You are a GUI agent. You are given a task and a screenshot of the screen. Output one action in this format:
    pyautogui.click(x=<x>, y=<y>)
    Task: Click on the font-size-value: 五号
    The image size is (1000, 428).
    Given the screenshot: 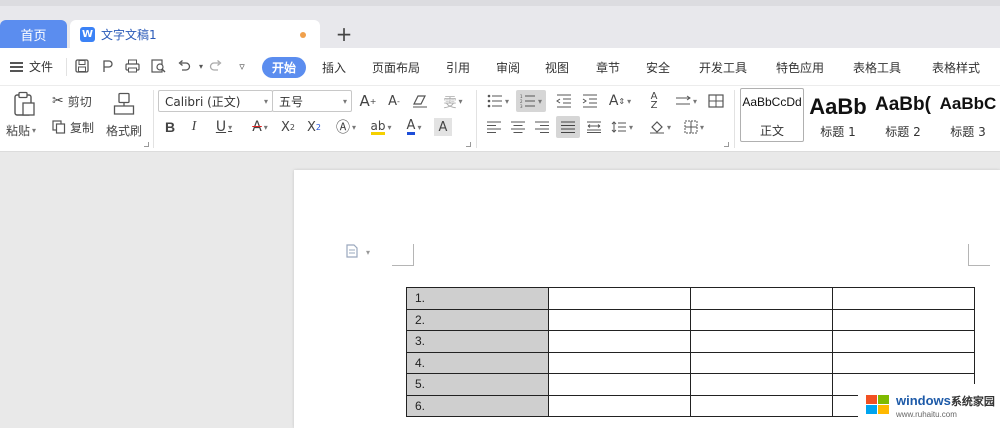 What is the action you would take?
    pyautogui.click(x=291, y=102)
    